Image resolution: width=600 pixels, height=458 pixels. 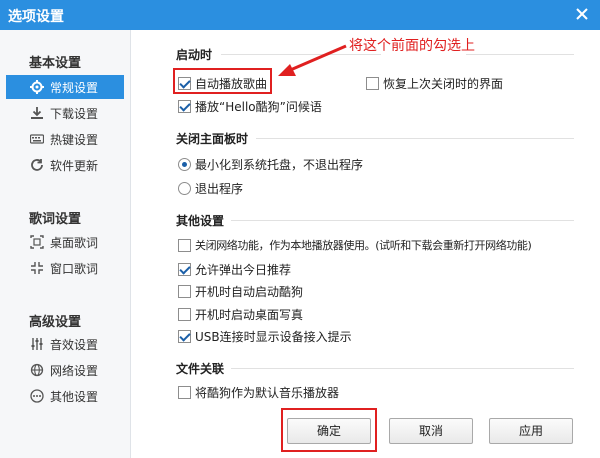 I want to click on sidebar-item-label: 网络设置, so click(x=74, y=370).